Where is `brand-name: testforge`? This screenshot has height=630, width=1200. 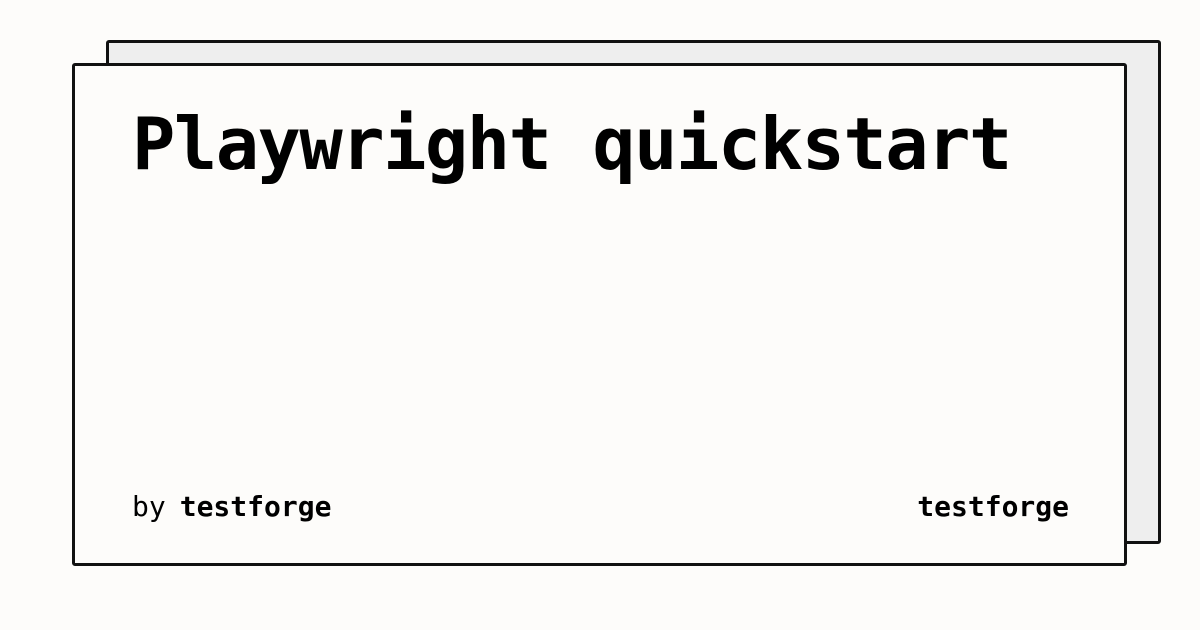 brand-name: testforge is located at coordinates (993, 506).